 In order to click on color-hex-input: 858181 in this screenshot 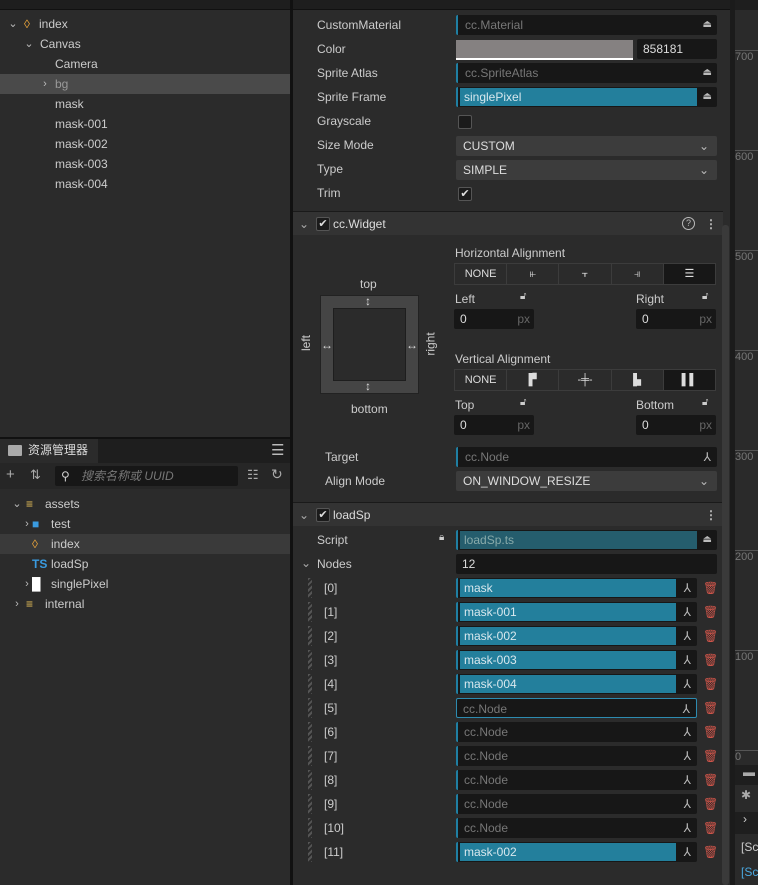, I will do `click(677, 49)`.